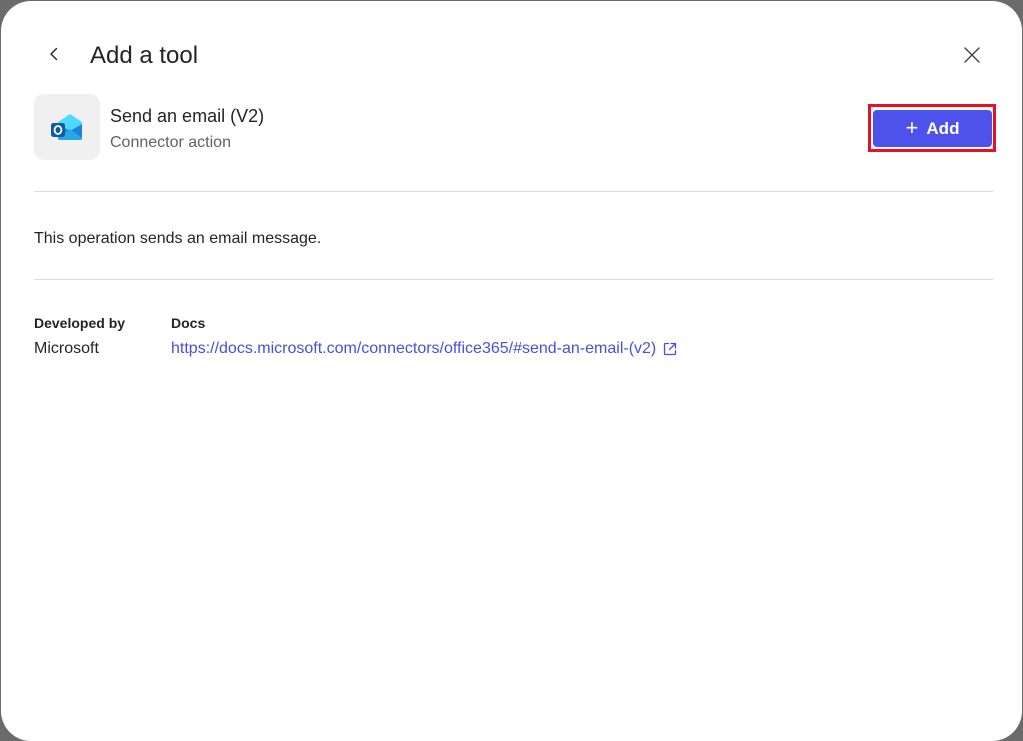  What do you see at coordinates (943, 128) in the screenshot?
I see `add-button-label: Add` at bounding box center [943, 128].